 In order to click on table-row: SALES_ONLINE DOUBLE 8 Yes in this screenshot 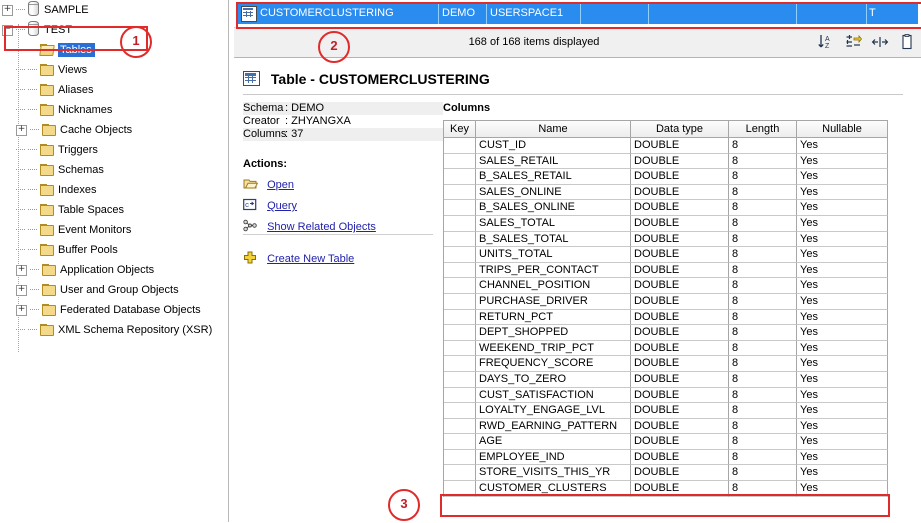, I will do `click(666, 192)`.